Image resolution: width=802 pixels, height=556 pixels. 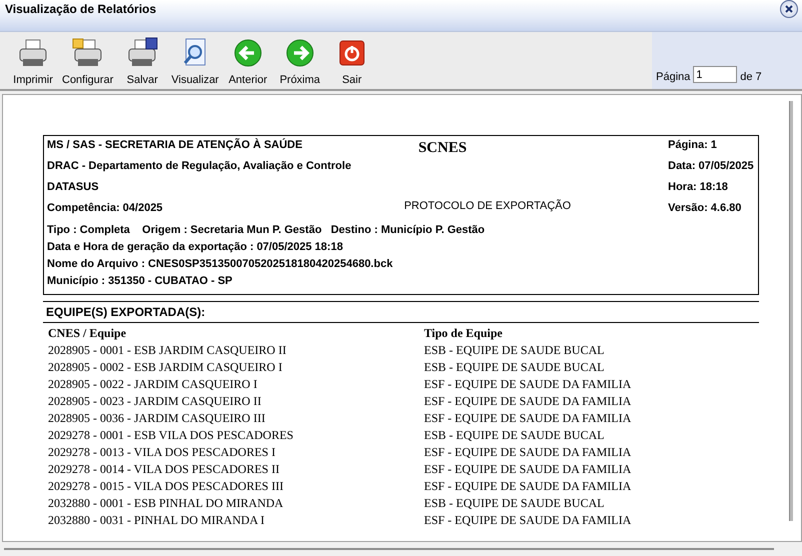 I want to click on table-cell-text: 2032880 - 0001 - ESB PINHAL DO MIRANDA, so click(x=166, y=503).